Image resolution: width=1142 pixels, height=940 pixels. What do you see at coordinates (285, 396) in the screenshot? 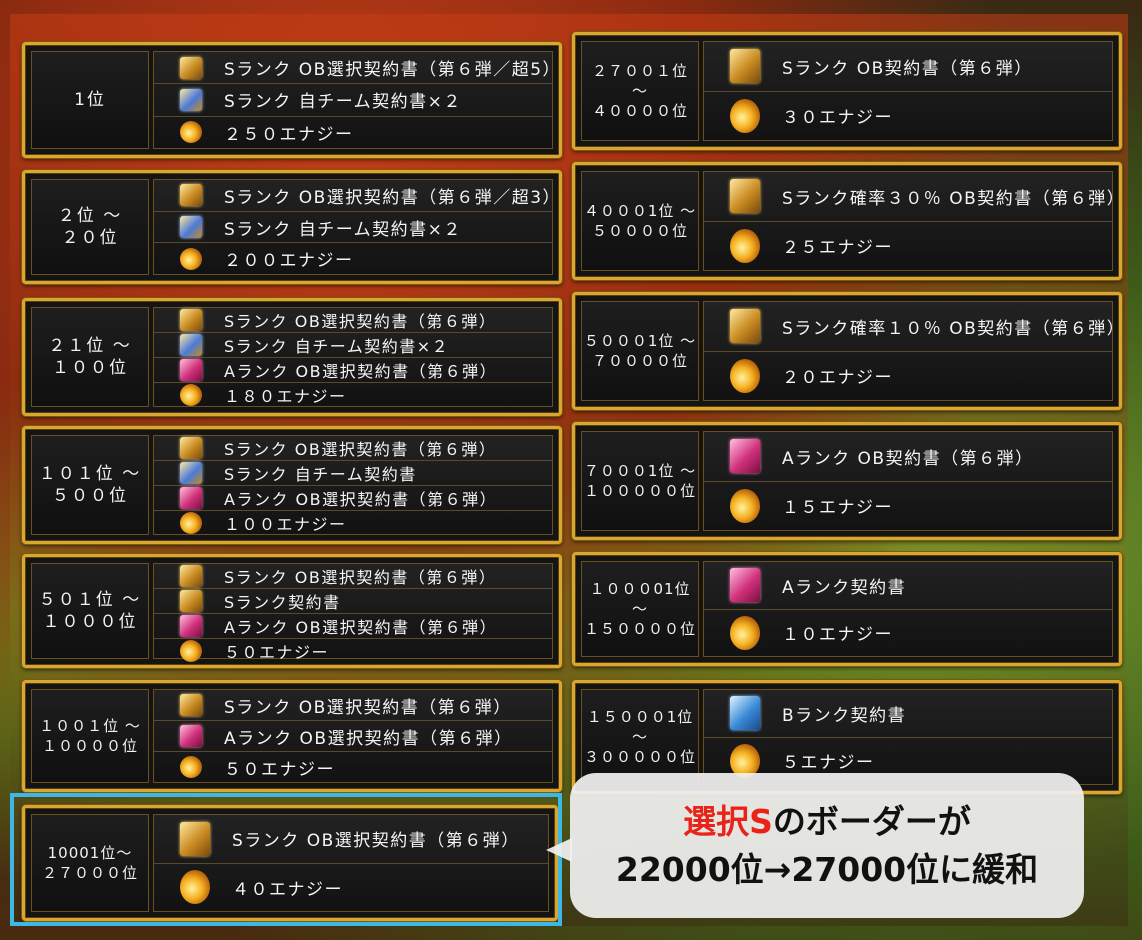
I see `reward-item-label: １８０エナジー` at bounding box center [285, 396].